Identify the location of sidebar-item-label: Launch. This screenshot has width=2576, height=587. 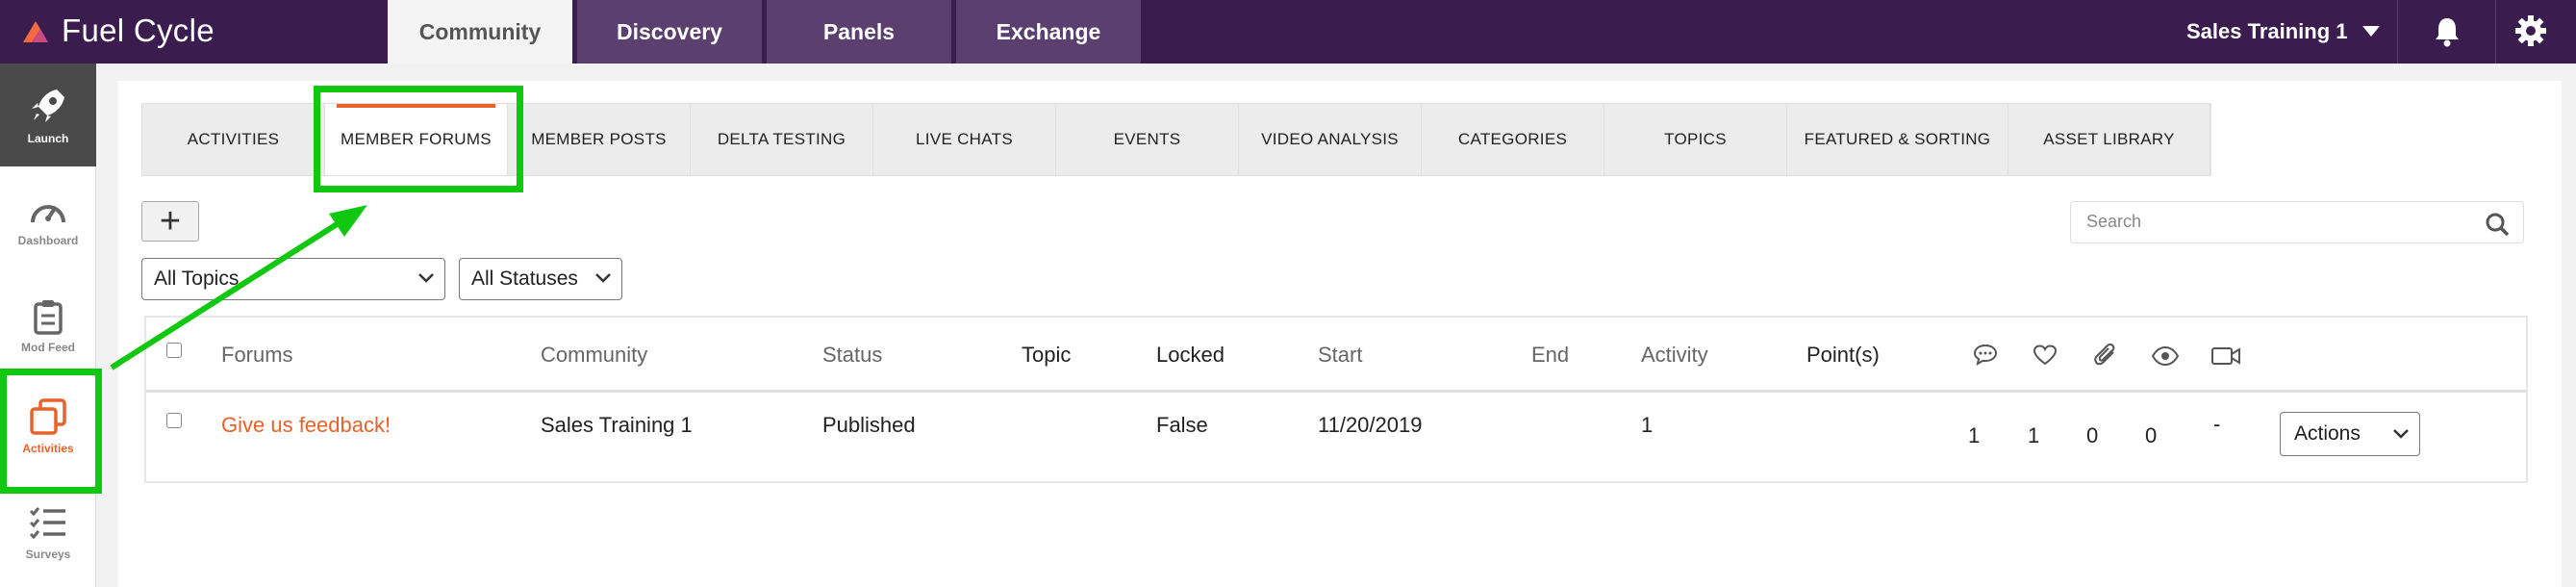
(48, 138).